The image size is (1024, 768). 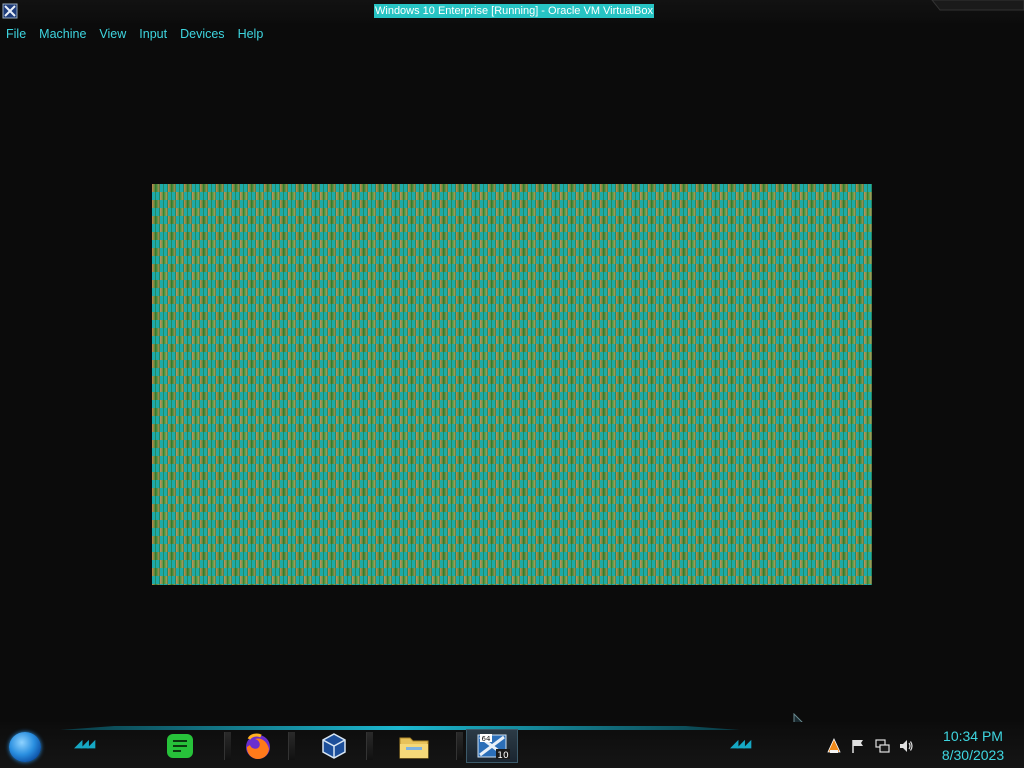 What do you see at coordinates (112, 34) in the screenshot?
I see `menu-view: View` at bounding box center [112, 34].